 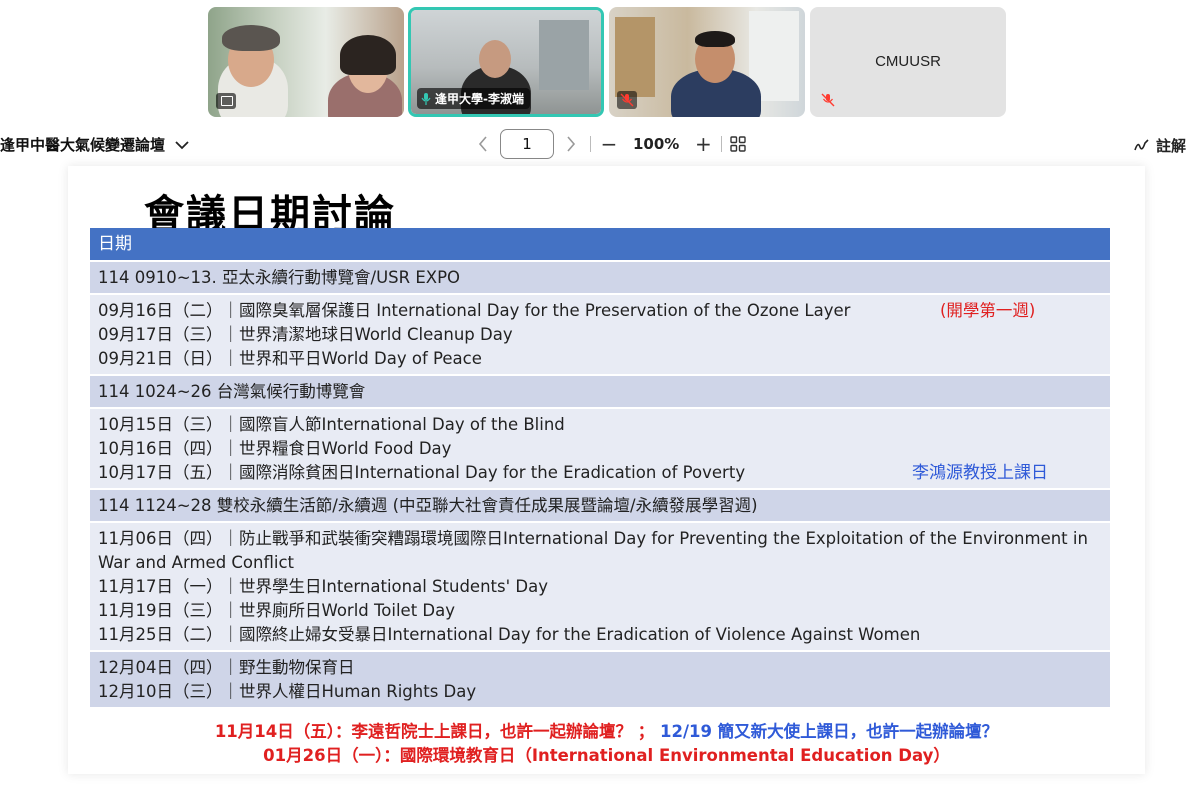 What do you see at coordinates (600, 276) in the screenshot?
I see `table-row: 114 0910~13. 亞太永續行動博覽會/USR EXPO` at bounding box center [600, 276].